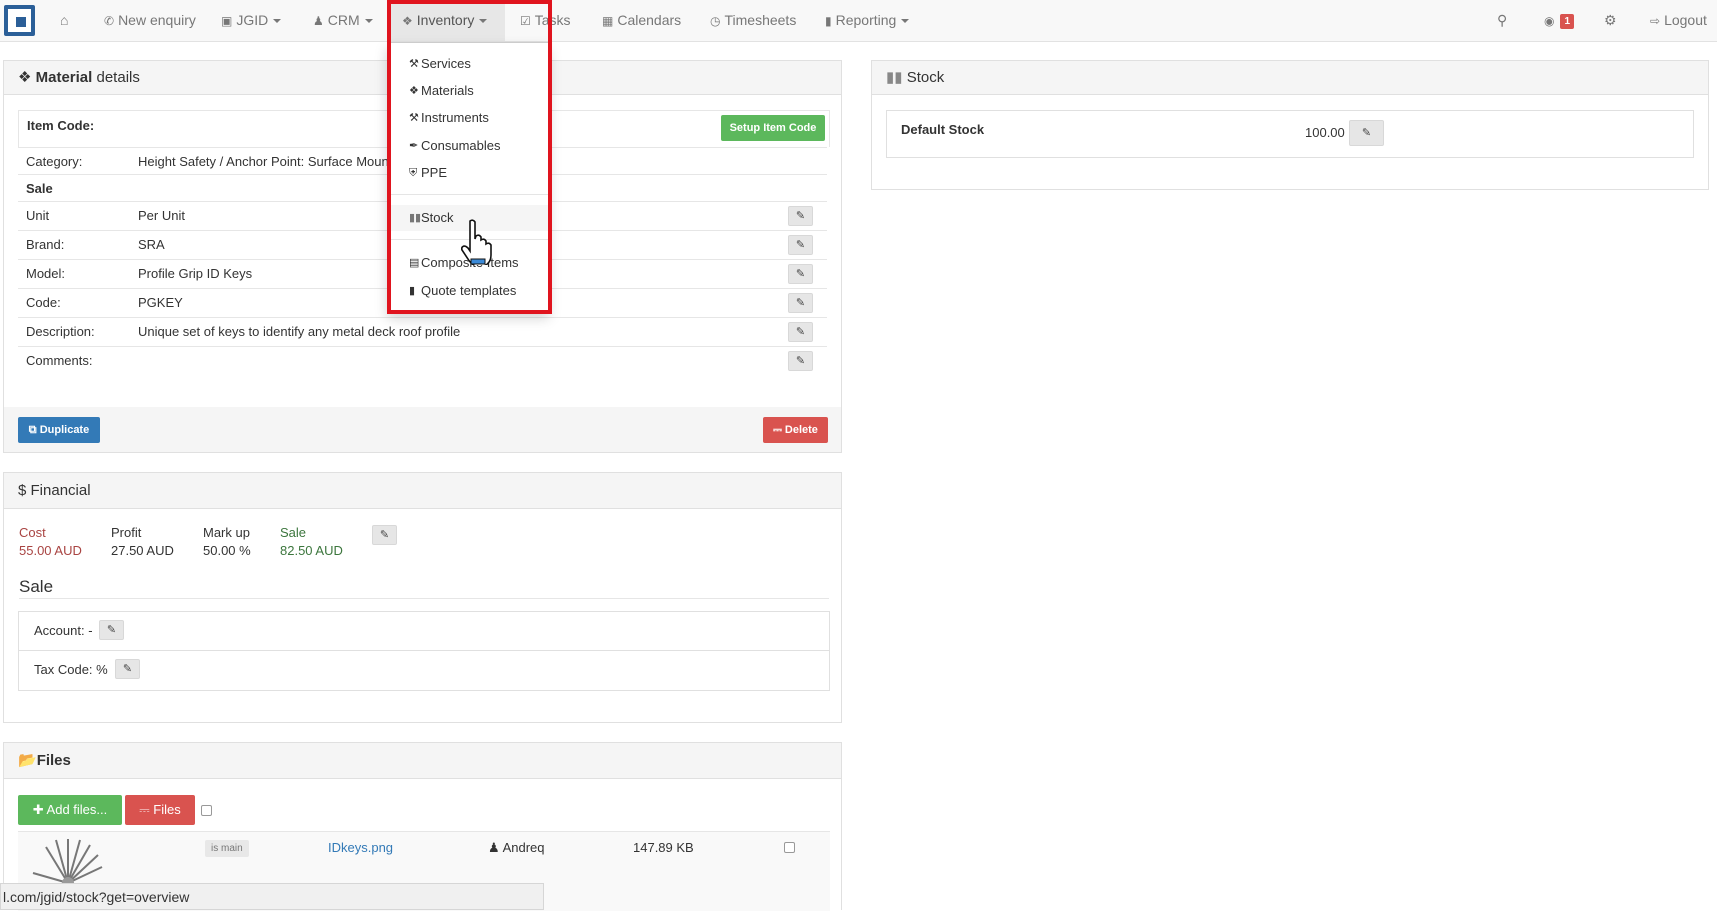 This screenshot has height=911, width=1717. I want to click on menu-item-quote-templates: ▮ Quote templates, so click(468, 291).